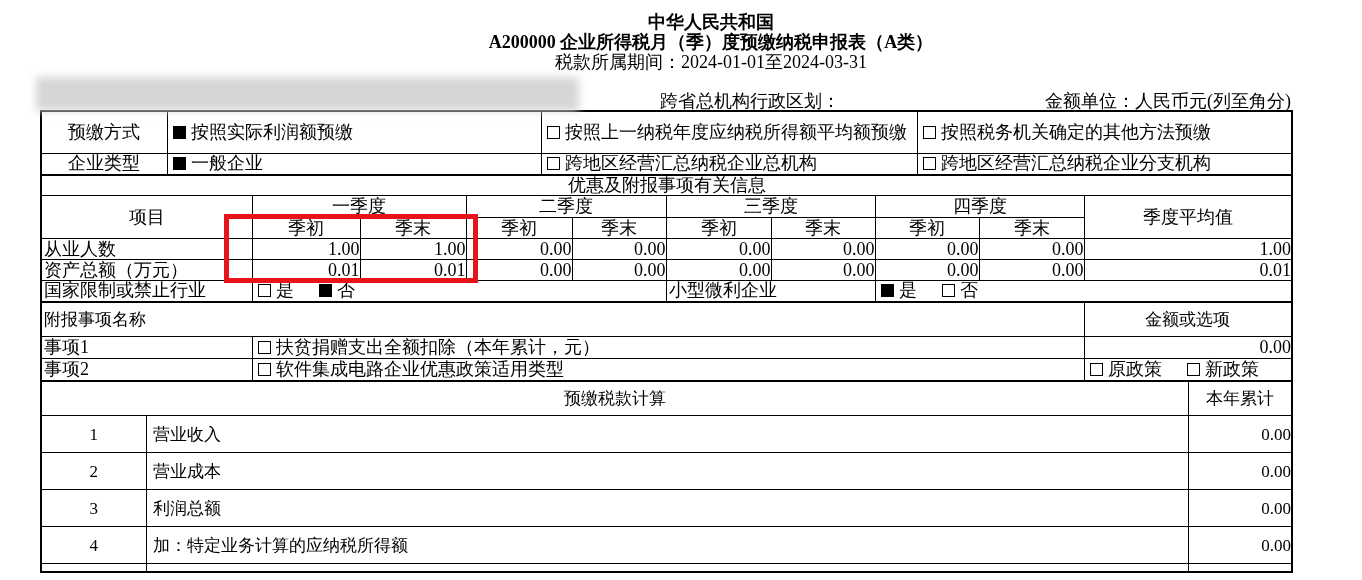  Describe the element at coordinates (1075, 164) in the screenshot. I see `option-label: 跨地区经营汇总纳税企业分支机构` at that location.